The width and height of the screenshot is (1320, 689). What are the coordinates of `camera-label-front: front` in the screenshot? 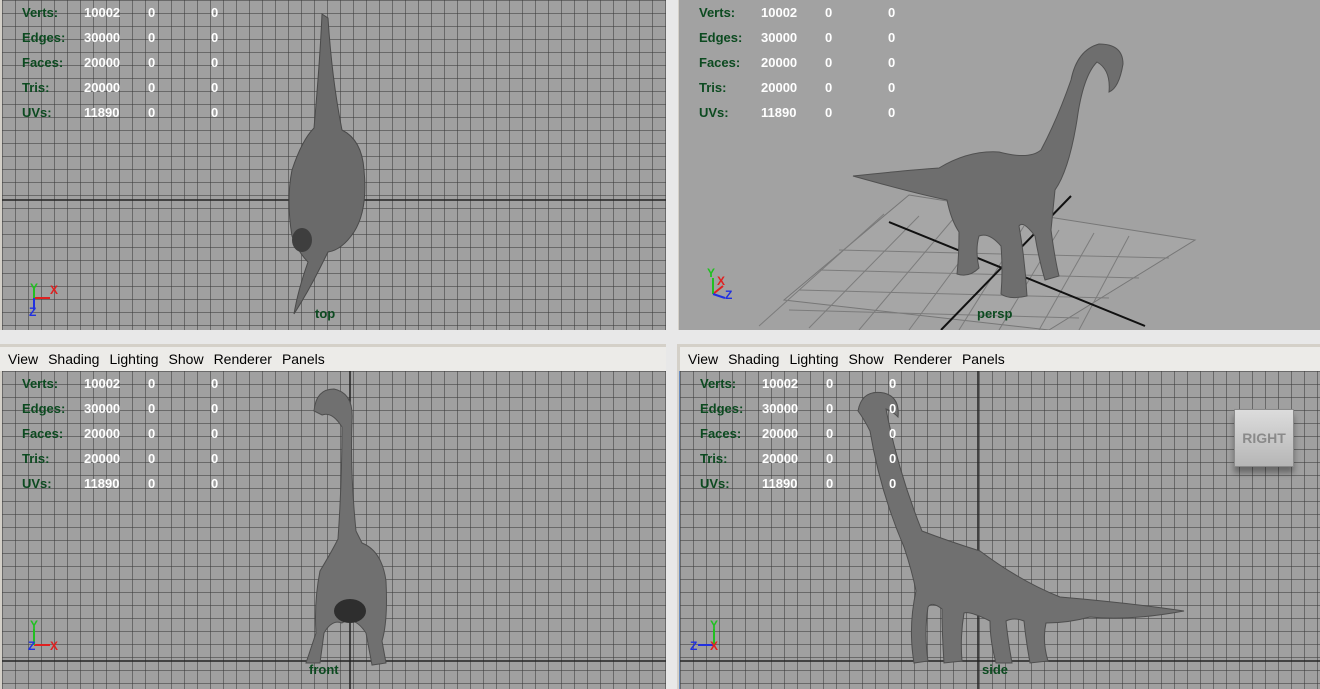 It's located at (324, 669).